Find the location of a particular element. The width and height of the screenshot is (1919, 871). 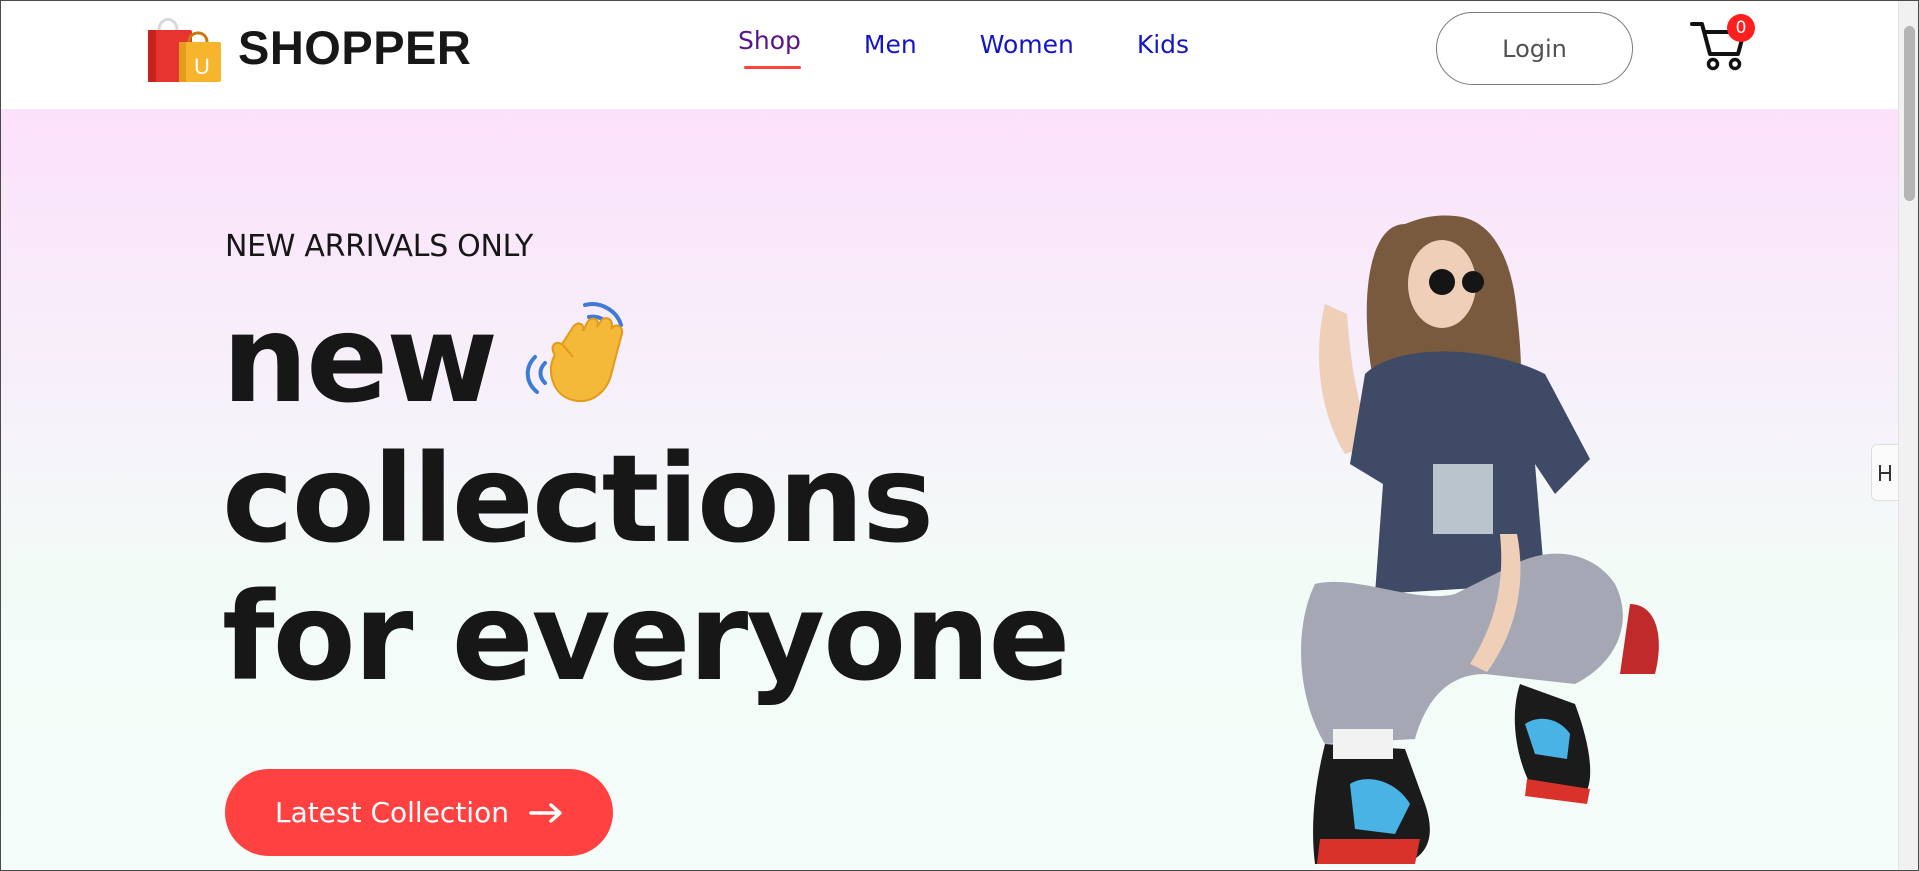

side-panel-icon is located at coordinates (1885, 472).